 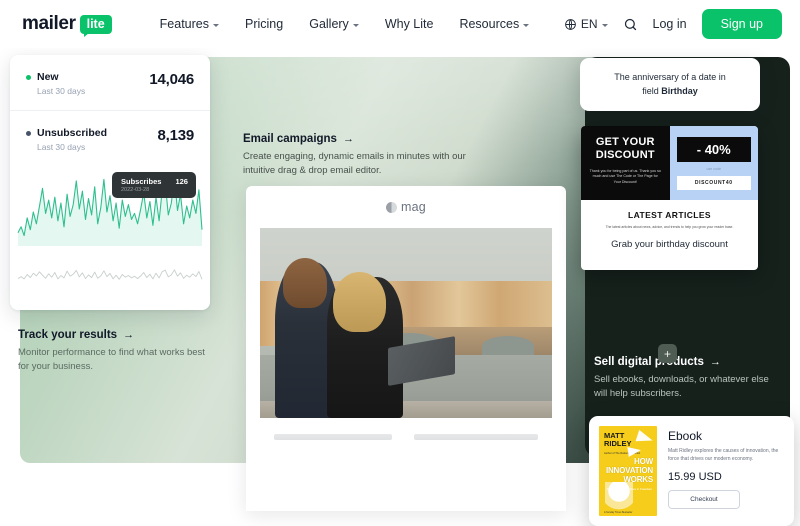 I want to click on language-value: EN, so click(x=589, y=24).